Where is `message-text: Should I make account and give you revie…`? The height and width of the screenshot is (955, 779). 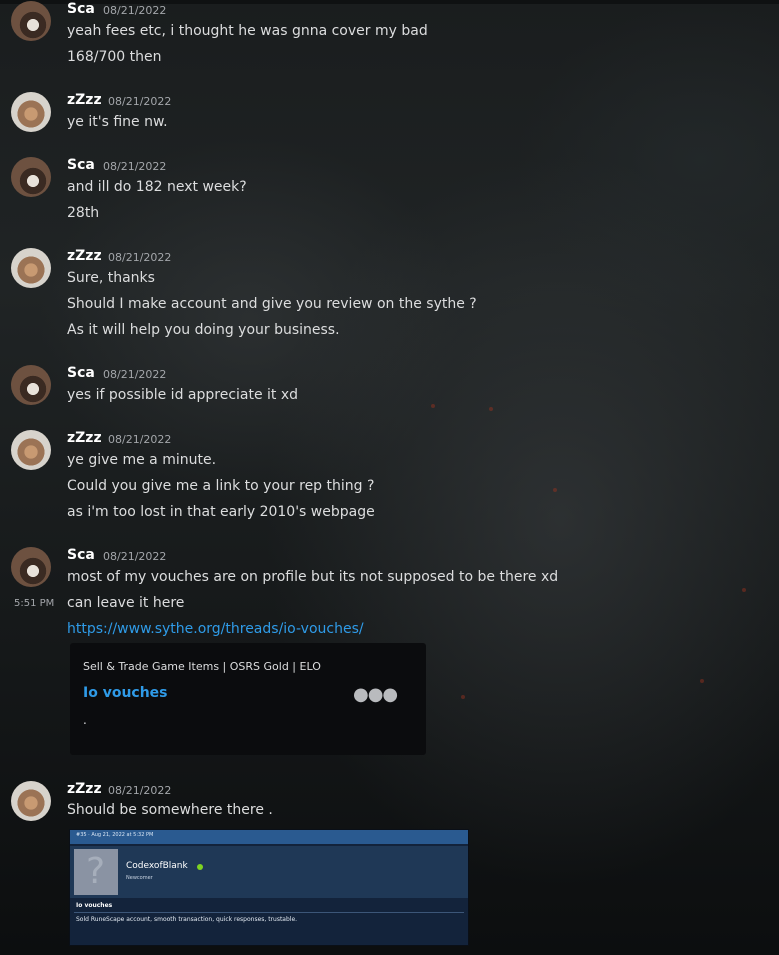 message-text: Should I make account and give you revie… is located at coordinates (272, 304).